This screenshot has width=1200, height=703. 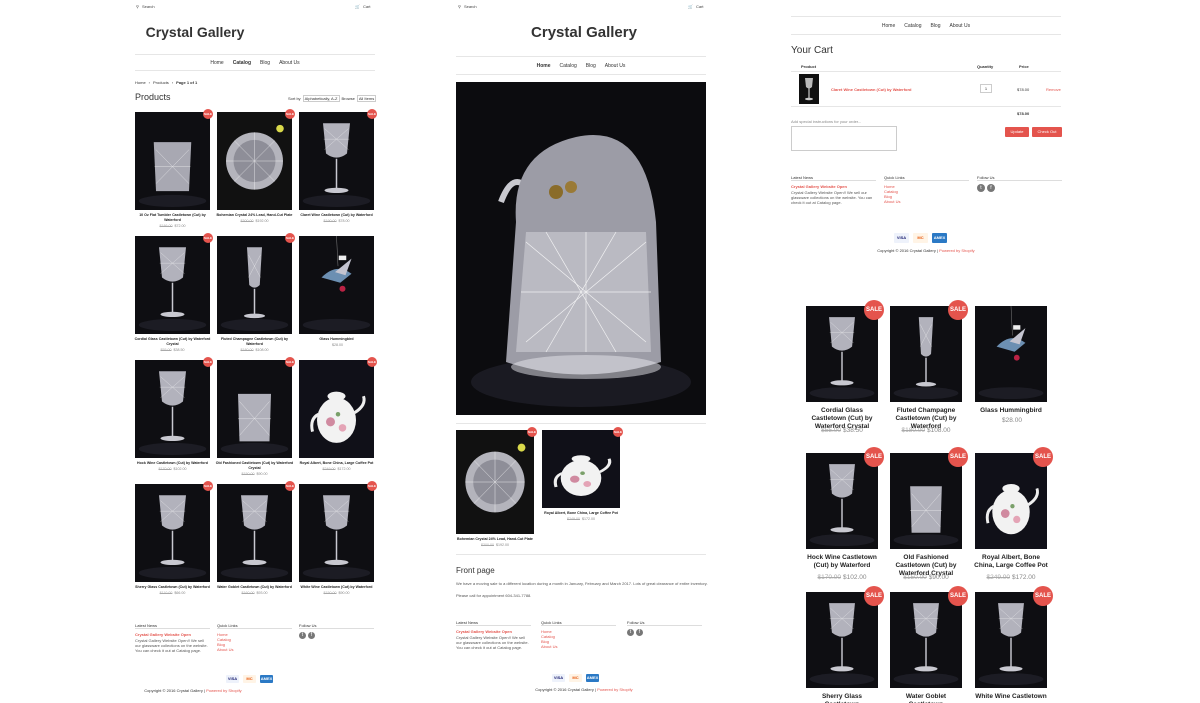 I want to click on remove-link: Remove, so click(x=1053, y=89).